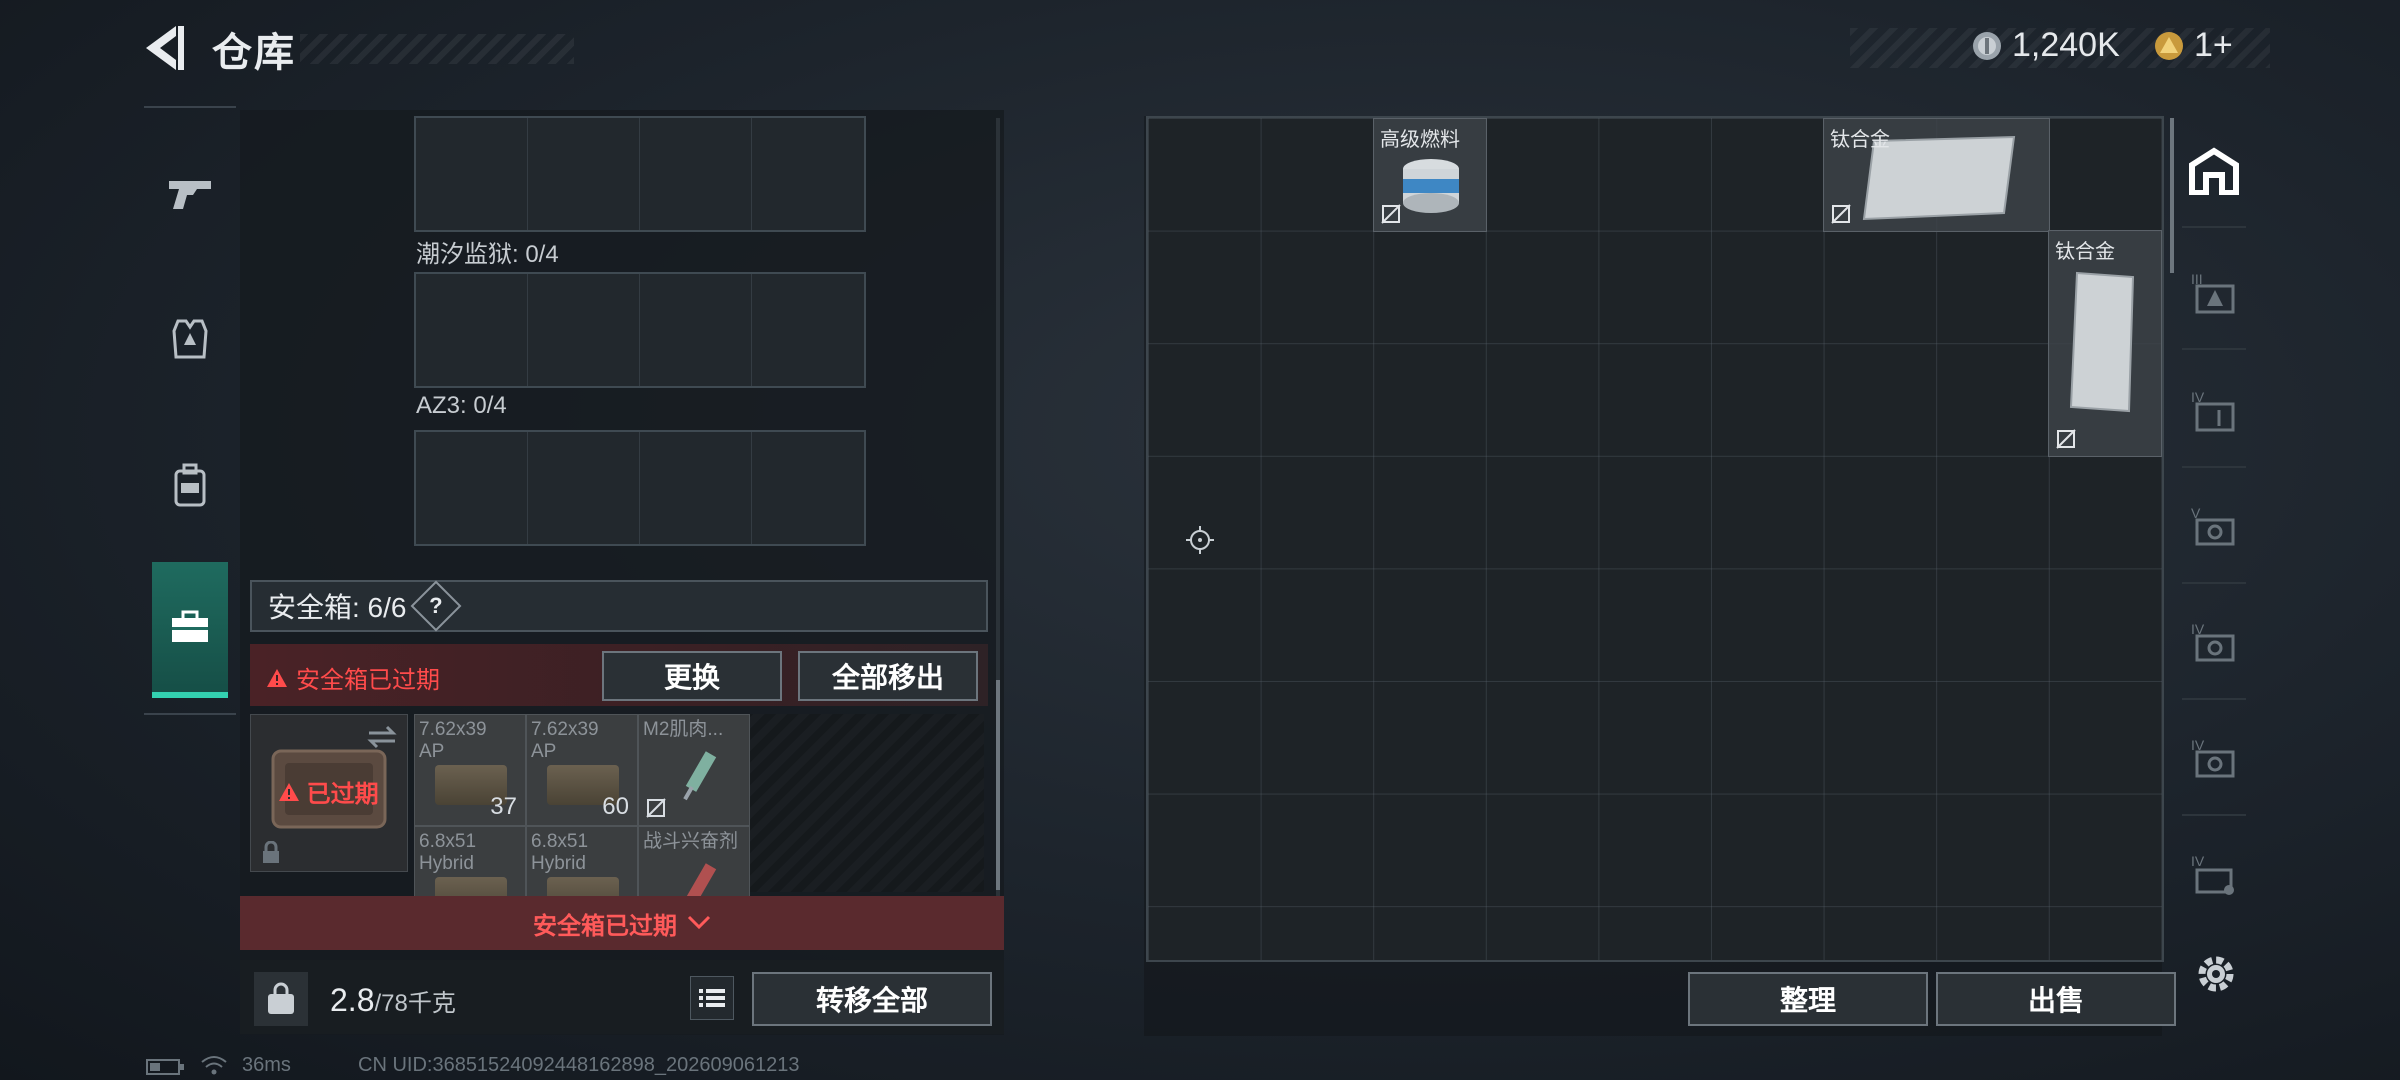  What do you see at coordinates (1200, 540) in the screenshot?
I see `crosshair-icon` at bounding box center [1200, 540].